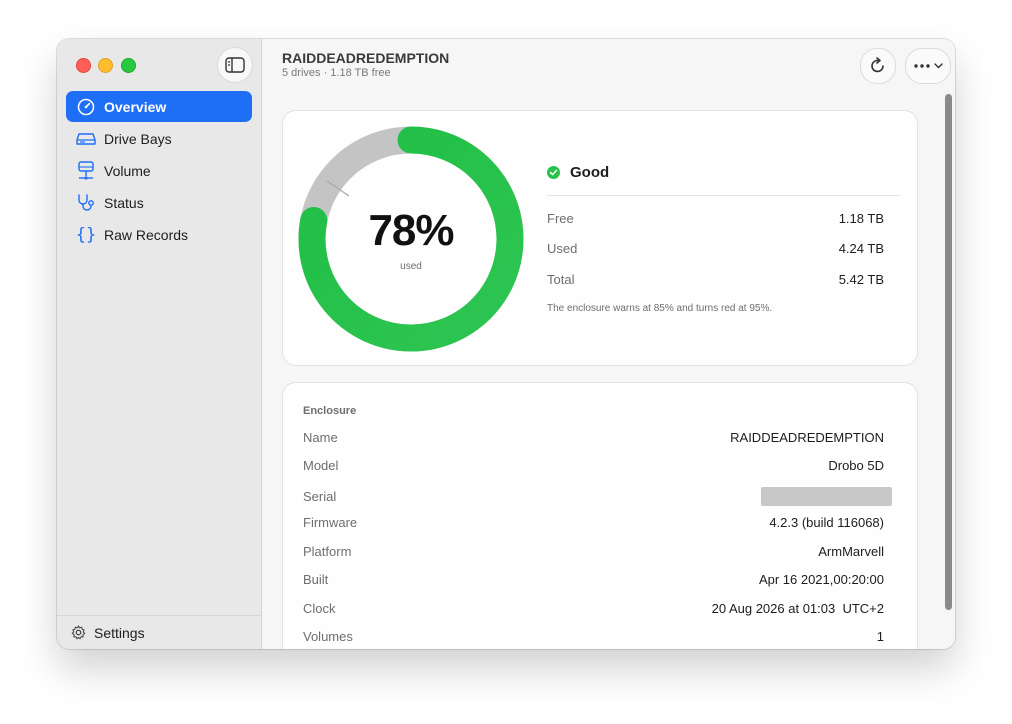 The image size is (1012, 724). I want to click on divider, so click(723, 195).